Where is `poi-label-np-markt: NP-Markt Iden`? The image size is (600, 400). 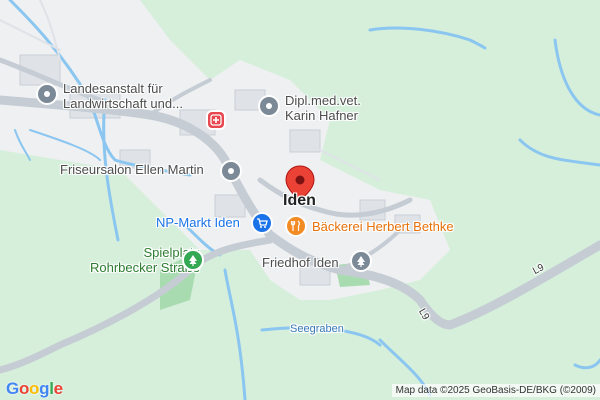
poi-label-np-markt: NP-Markt Iden is located at coordinates (198, 222).